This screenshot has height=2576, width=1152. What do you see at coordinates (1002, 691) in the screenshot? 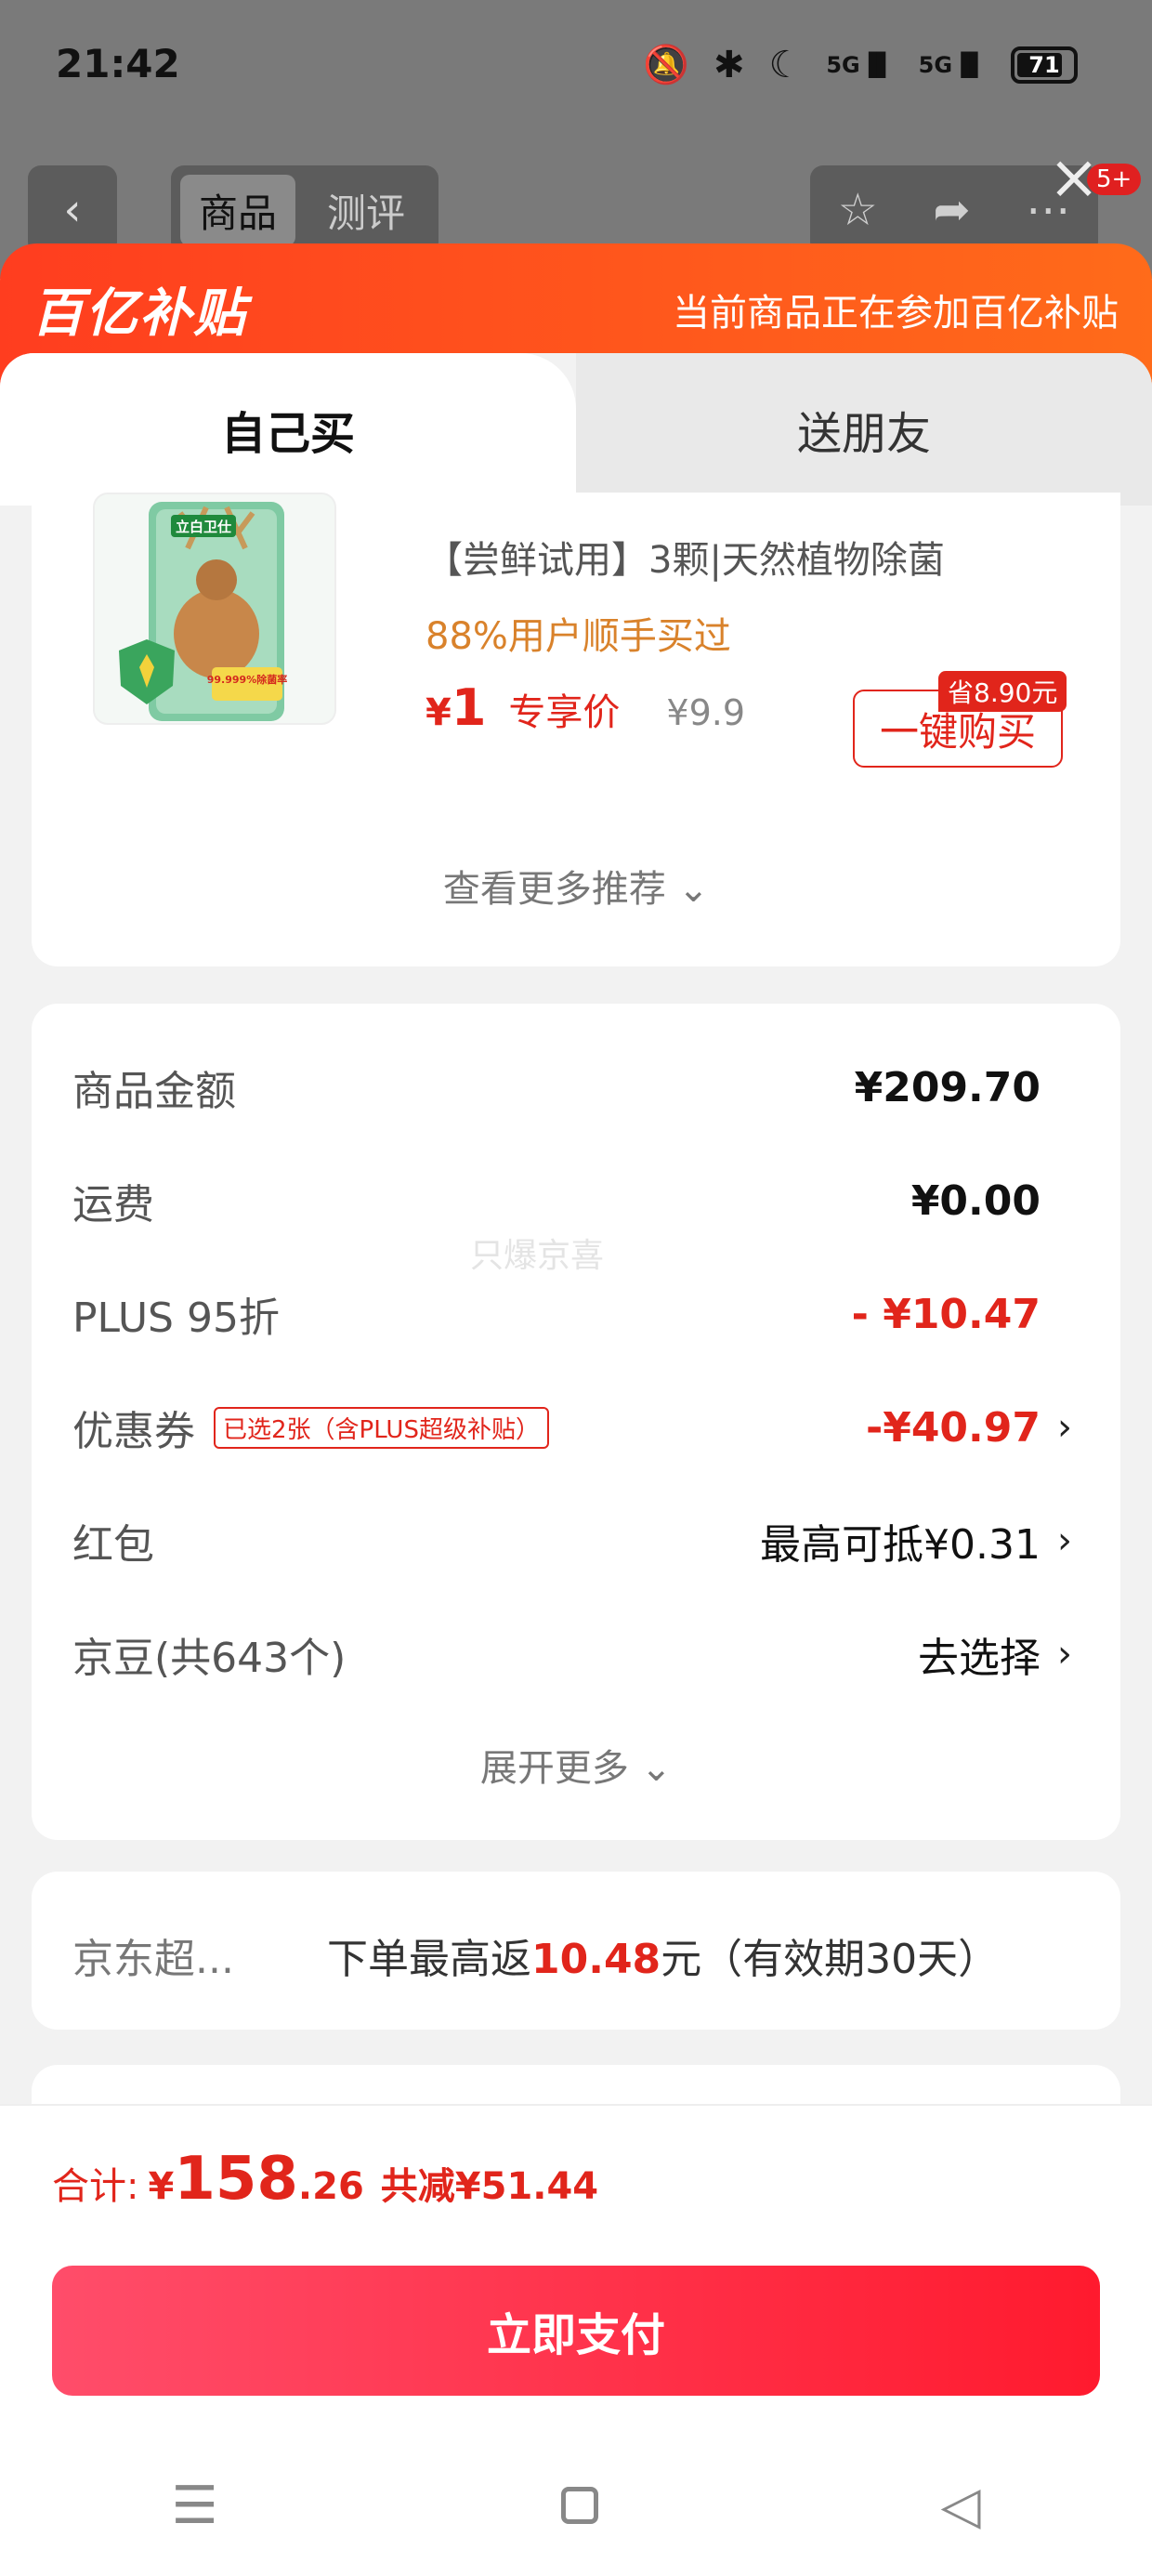
I see `save-badge: 省8.90元` at bounding box center [1002, 691].